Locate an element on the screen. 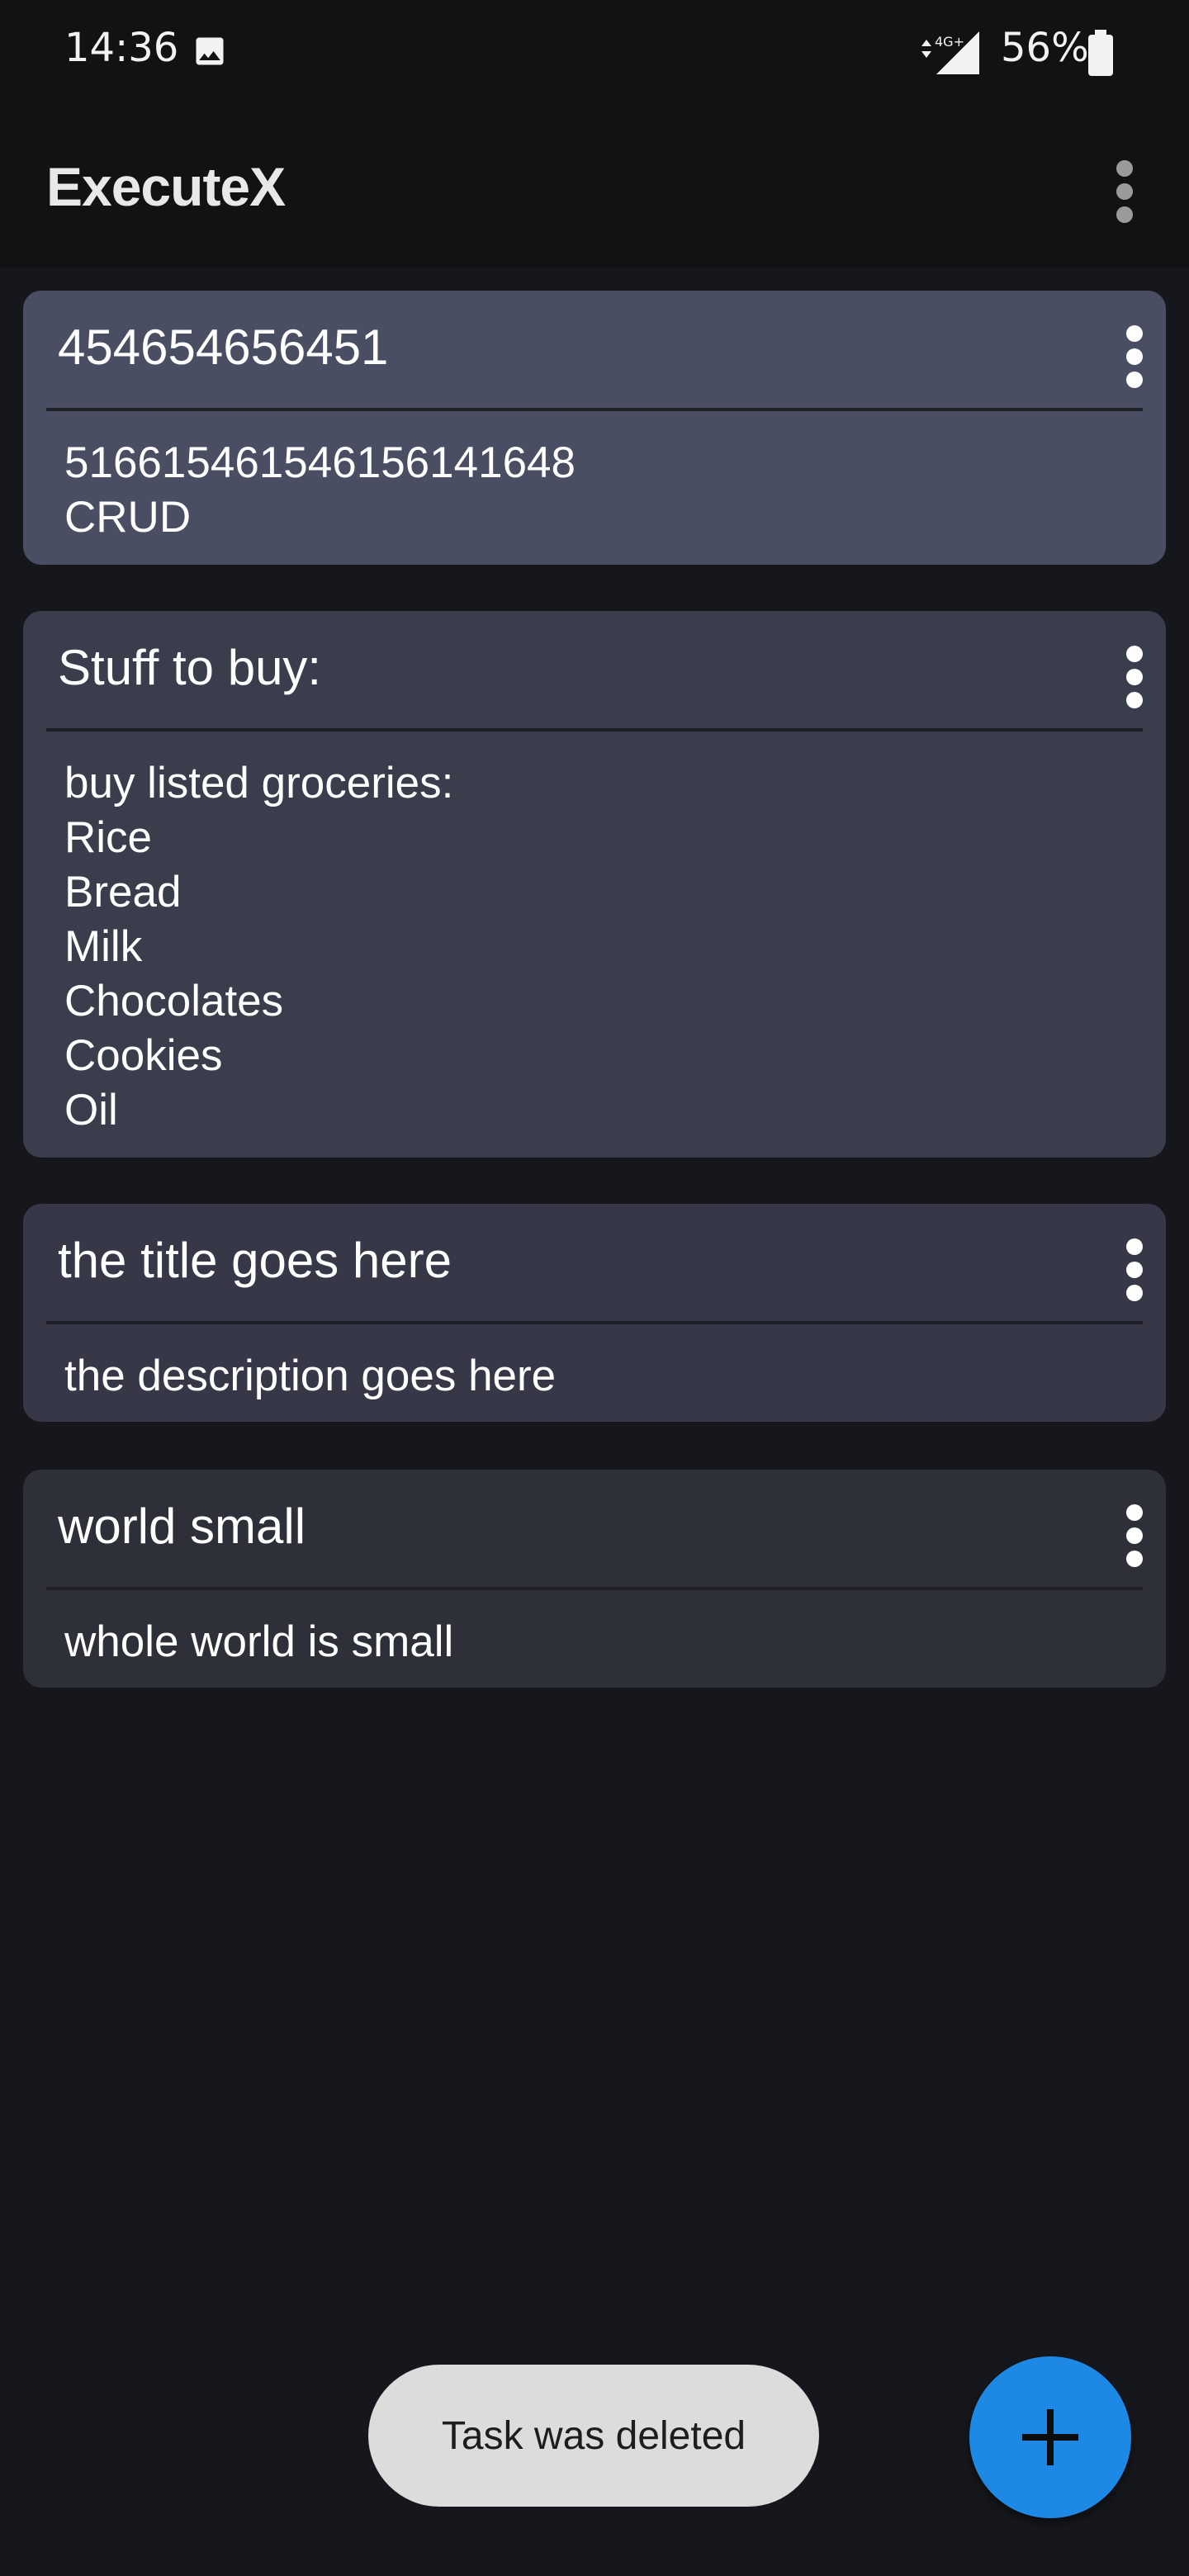  snackbar: Task was deleted is located at coordinates (593, 2436).